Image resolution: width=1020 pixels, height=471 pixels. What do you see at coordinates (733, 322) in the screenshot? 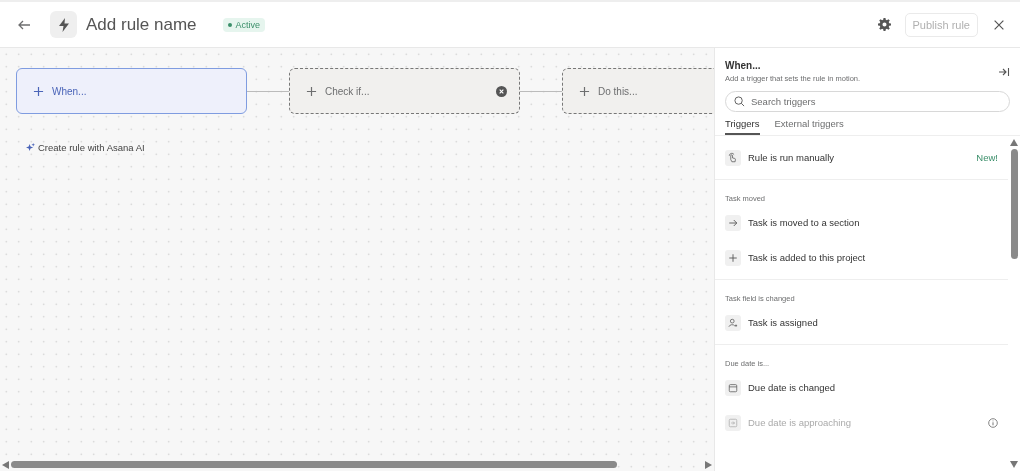
I see `person-icon` at bounding box center [733, 322].